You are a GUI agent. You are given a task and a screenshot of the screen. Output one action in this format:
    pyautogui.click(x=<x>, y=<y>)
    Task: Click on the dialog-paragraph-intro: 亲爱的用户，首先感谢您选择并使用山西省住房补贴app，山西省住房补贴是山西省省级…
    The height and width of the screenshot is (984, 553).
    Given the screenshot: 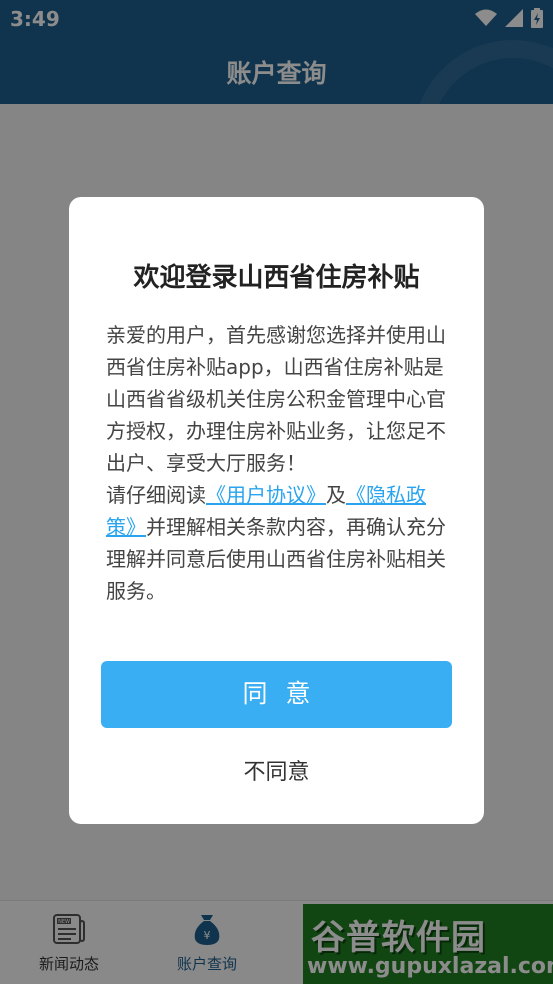 What is the action you would take?
    pyautogui.click(x=276, y=399)
    